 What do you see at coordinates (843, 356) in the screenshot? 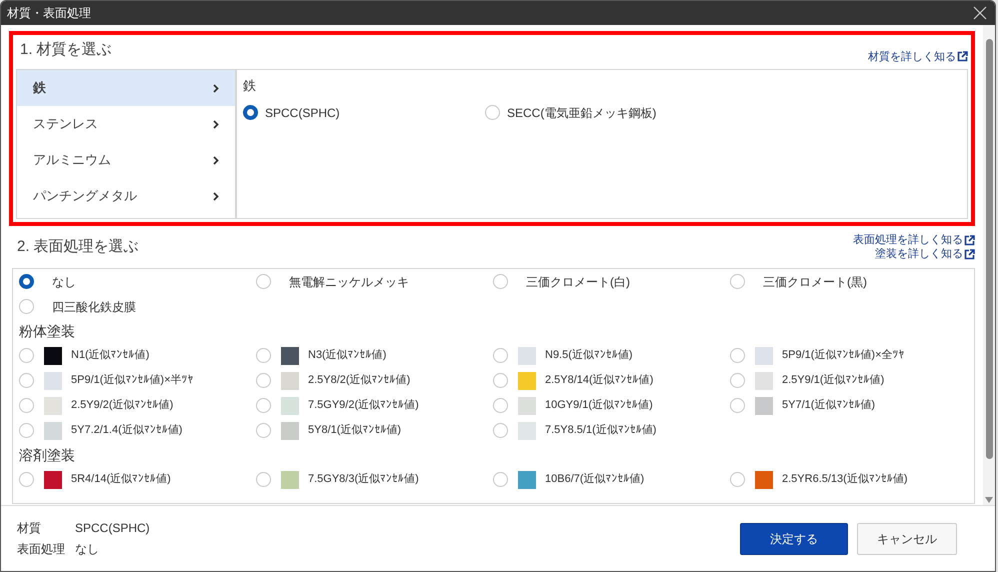
I see `option-label: 5P9/1(近似ﾏﾝｾﾙ値)×全ﾂﾔ` at bounding box center [843, 356].